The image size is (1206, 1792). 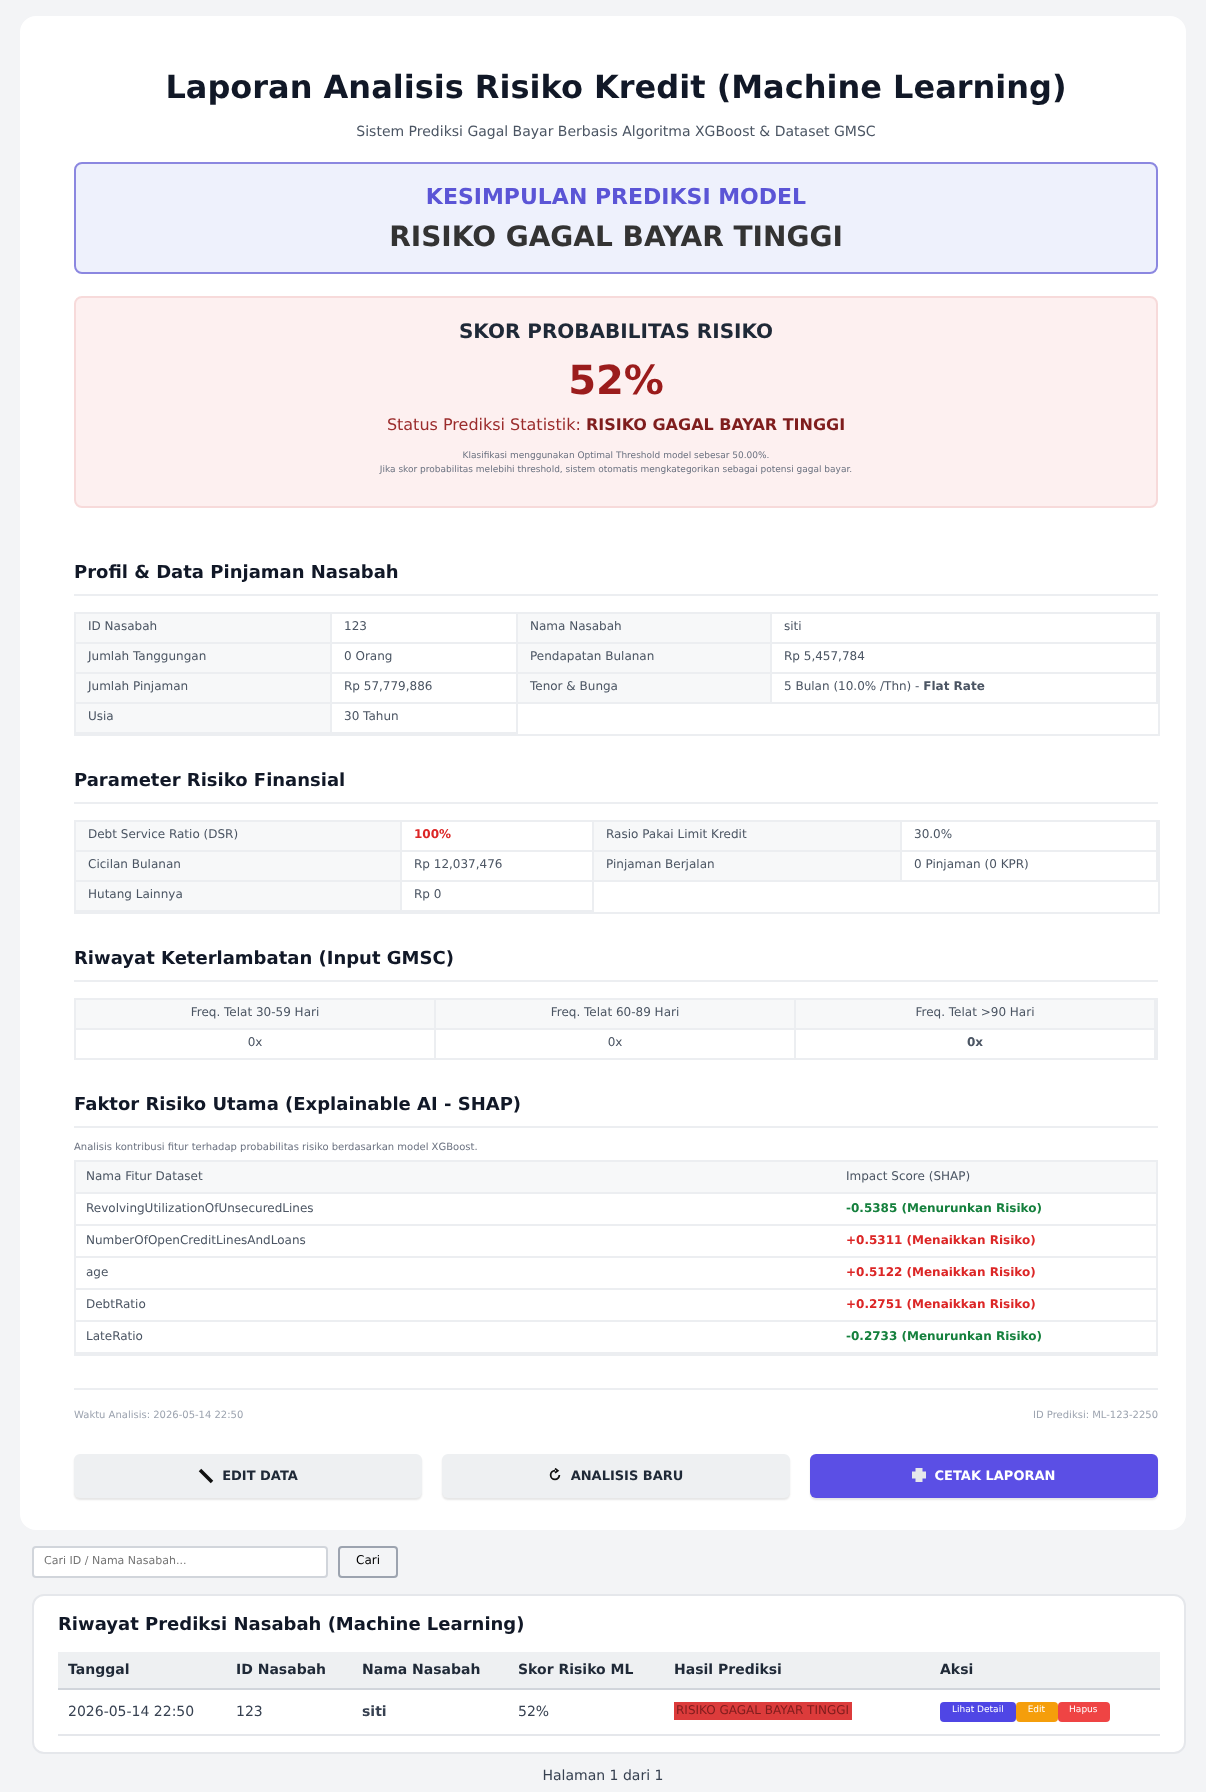 What do you see at coordinates (206, 1475) in the screenshot?
I see `pencil-icon` at bounding box center [206, 1475].